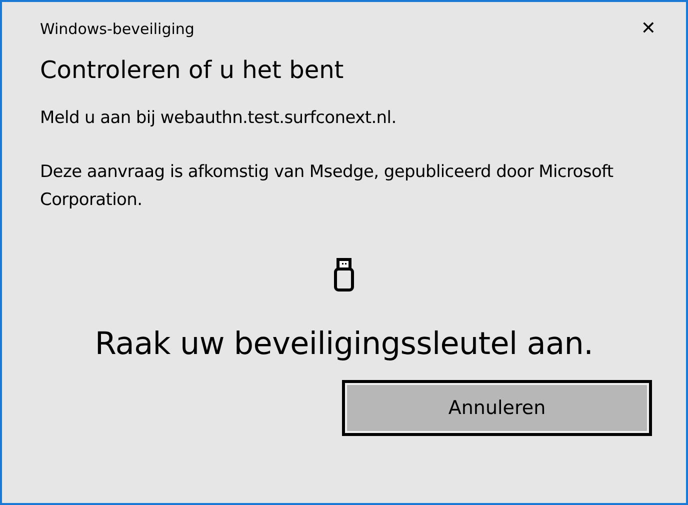  Describe the element at coordinates (648, 29) in the screenshot. I see `close-button: ✕` at that location.